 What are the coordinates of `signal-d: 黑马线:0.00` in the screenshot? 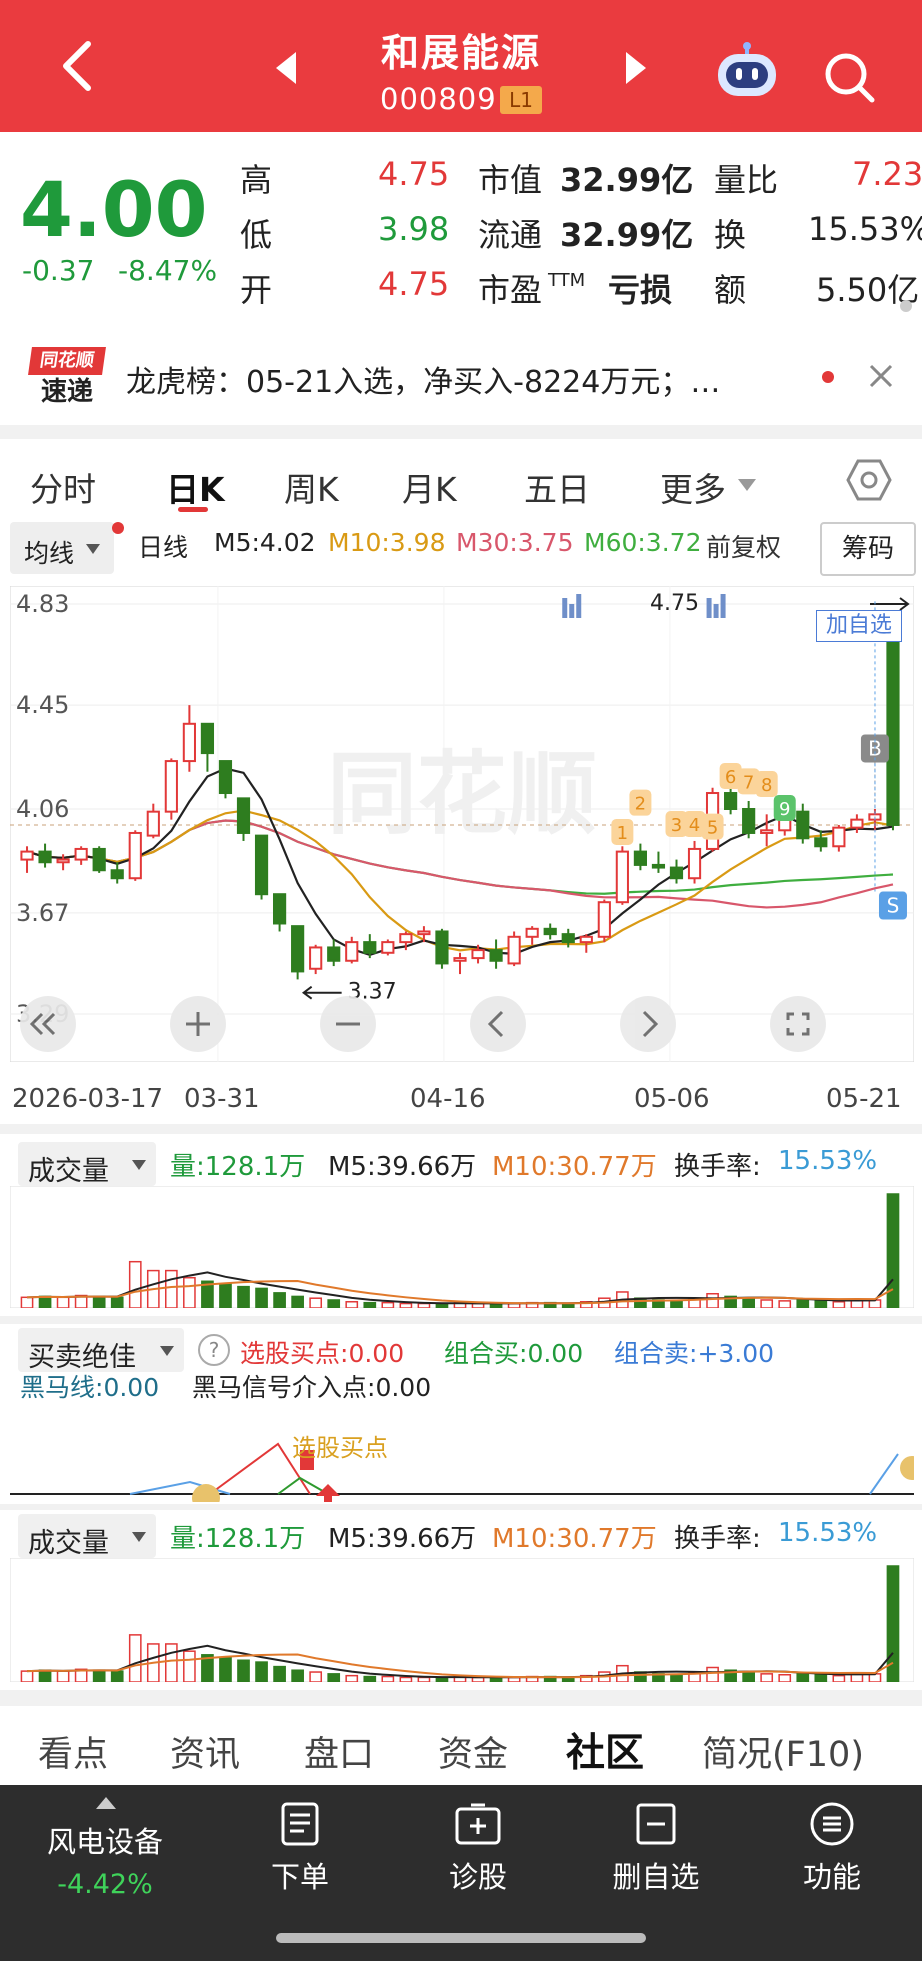 It's located at (89, 1386).